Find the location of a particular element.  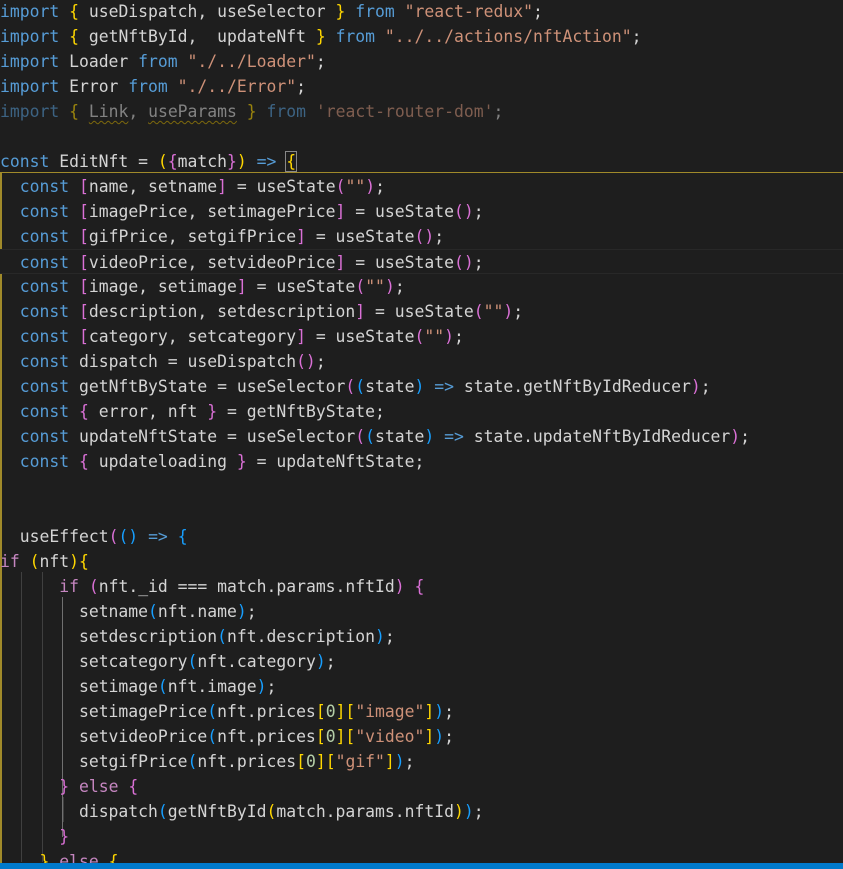

code-token: } is located at coordinates (241, 461).